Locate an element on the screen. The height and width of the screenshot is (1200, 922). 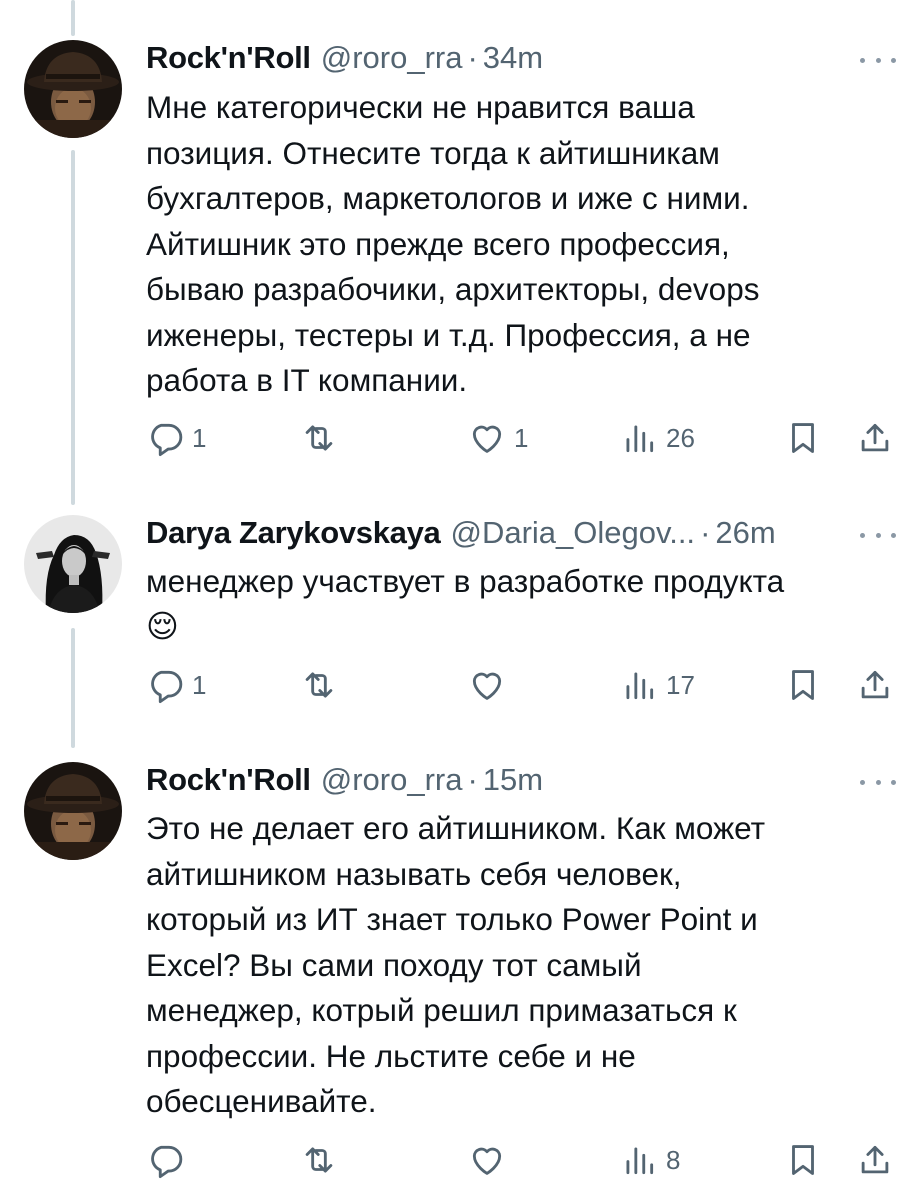
woman-portrait-avatar is located at coordinates (73, 564).